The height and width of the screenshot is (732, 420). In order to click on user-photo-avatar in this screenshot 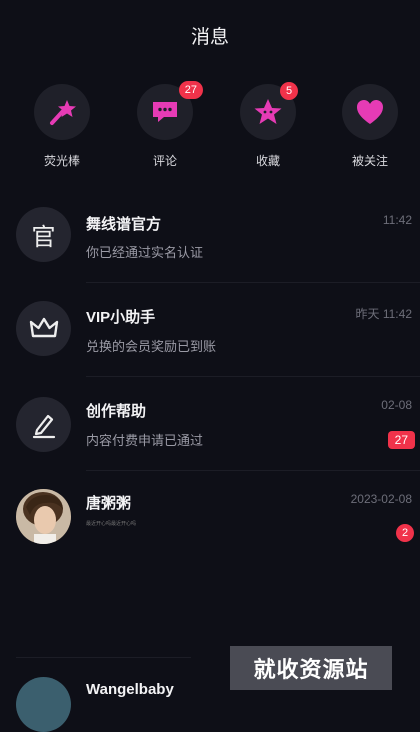, I will do `click(43, 516)`.